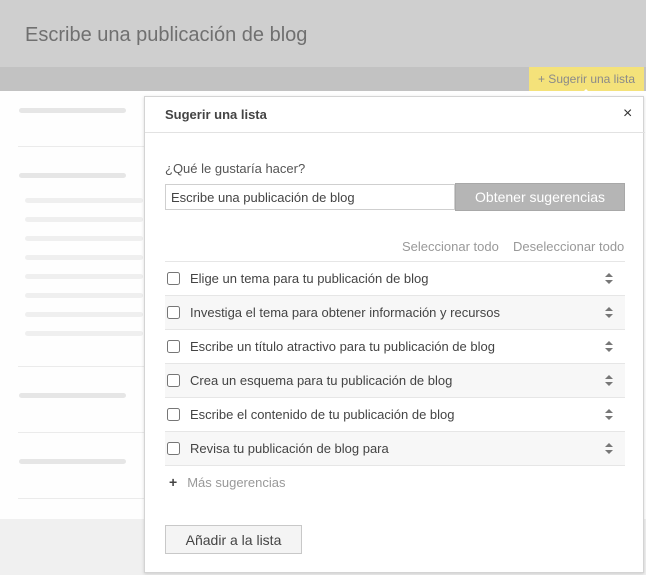  I want to click on add-to-list-button: Añadir a la lista, so click(233, 539).